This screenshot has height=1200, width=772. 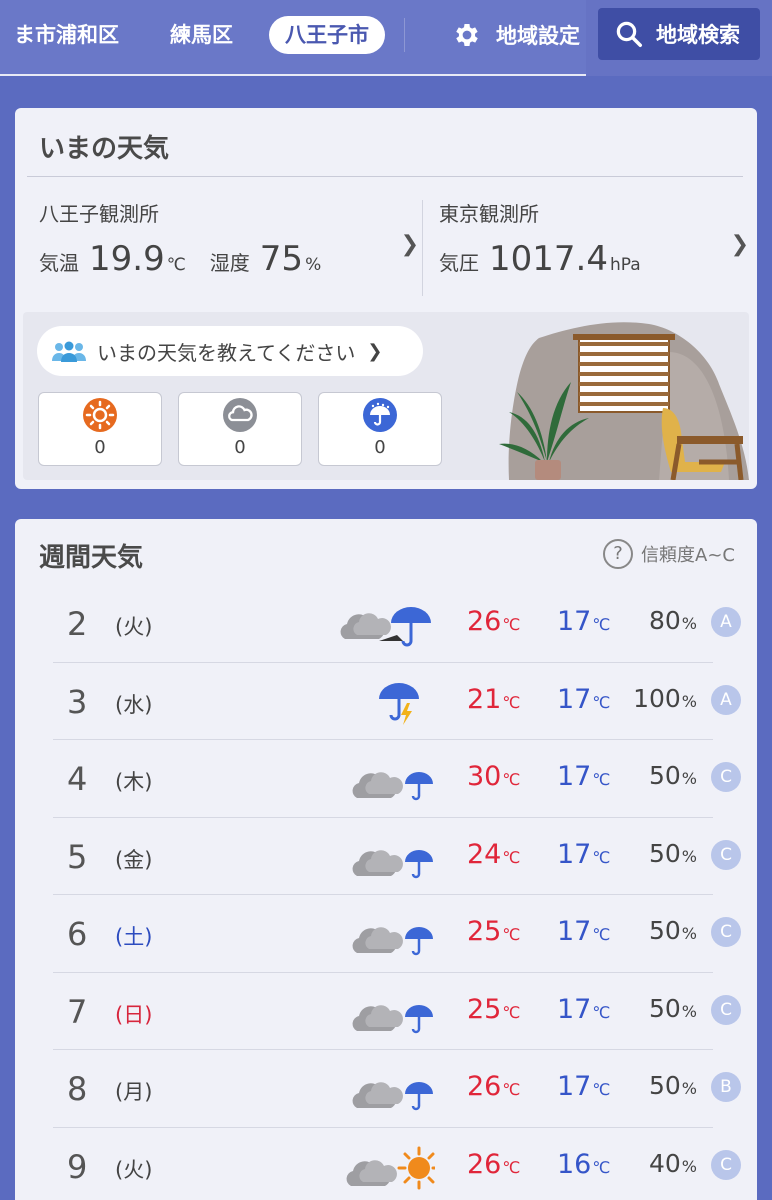 What do you see at coordinates (104, 149) in the screenshot?
I see `current-weather-title: いまの天気` at bounding box center [104, 149].